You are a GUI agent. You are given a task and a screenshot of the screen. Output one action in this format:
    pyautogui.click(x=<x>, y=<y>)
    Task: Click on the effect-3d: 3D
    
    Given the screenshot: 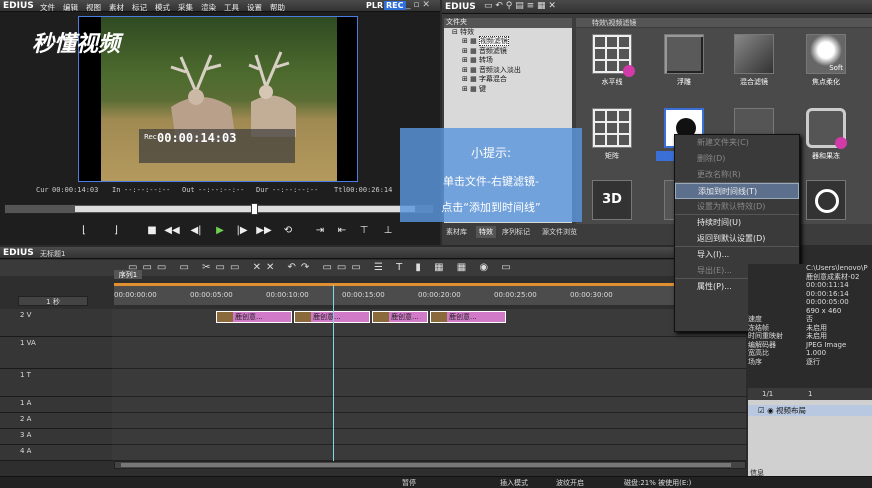 What is the action you would take?
    pyautogui.click(x=612, y=200)
    